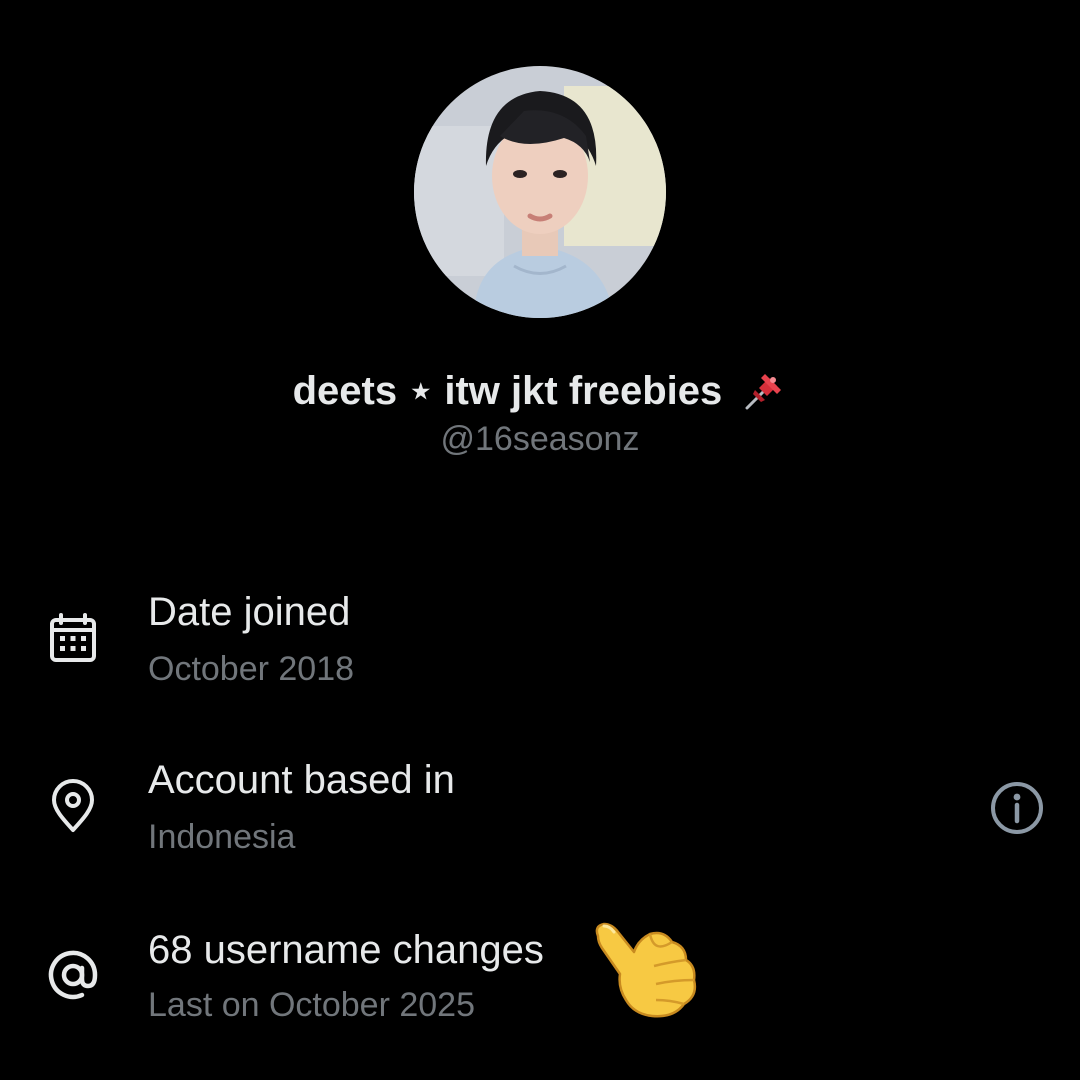 Image resolution: width=1080 pixels, height=1080 pixels. Describe the element at coordinates (251, 669) in the screenshot. I see `date-joined-value: October 2018` at that location.